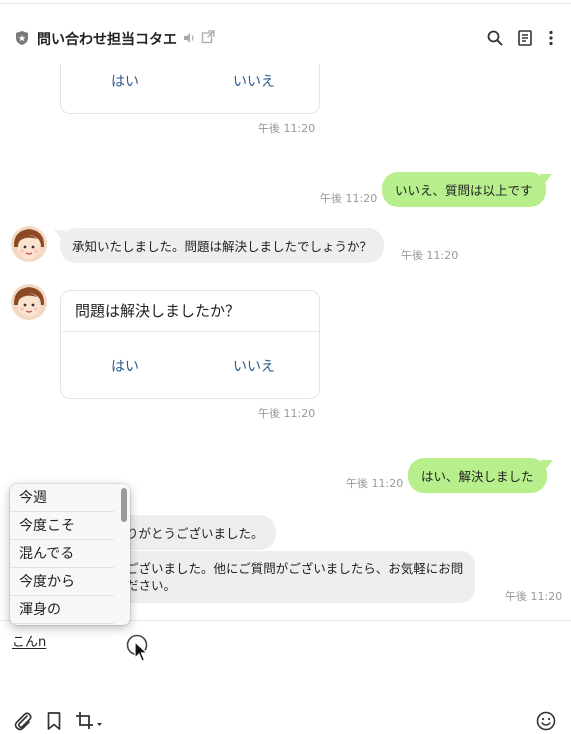 The image size is (571, 734). I want to click on message-text: はい、解決しました, so click(477, 476).